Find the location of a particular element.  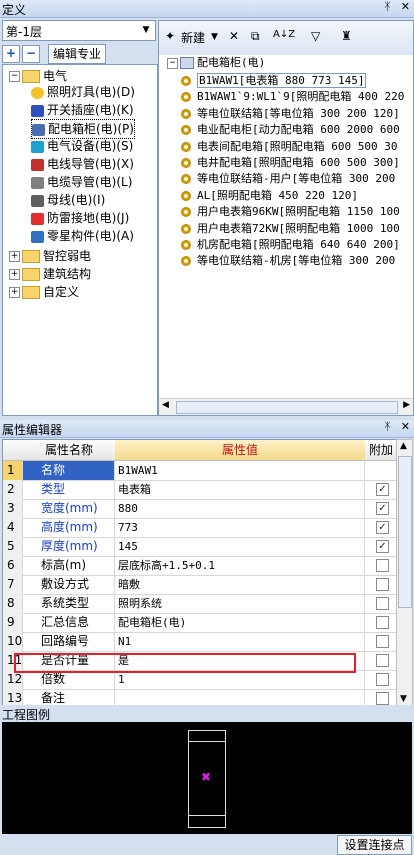

property-row: 10 回路编号 N1 is located at coordinates (200, 642).